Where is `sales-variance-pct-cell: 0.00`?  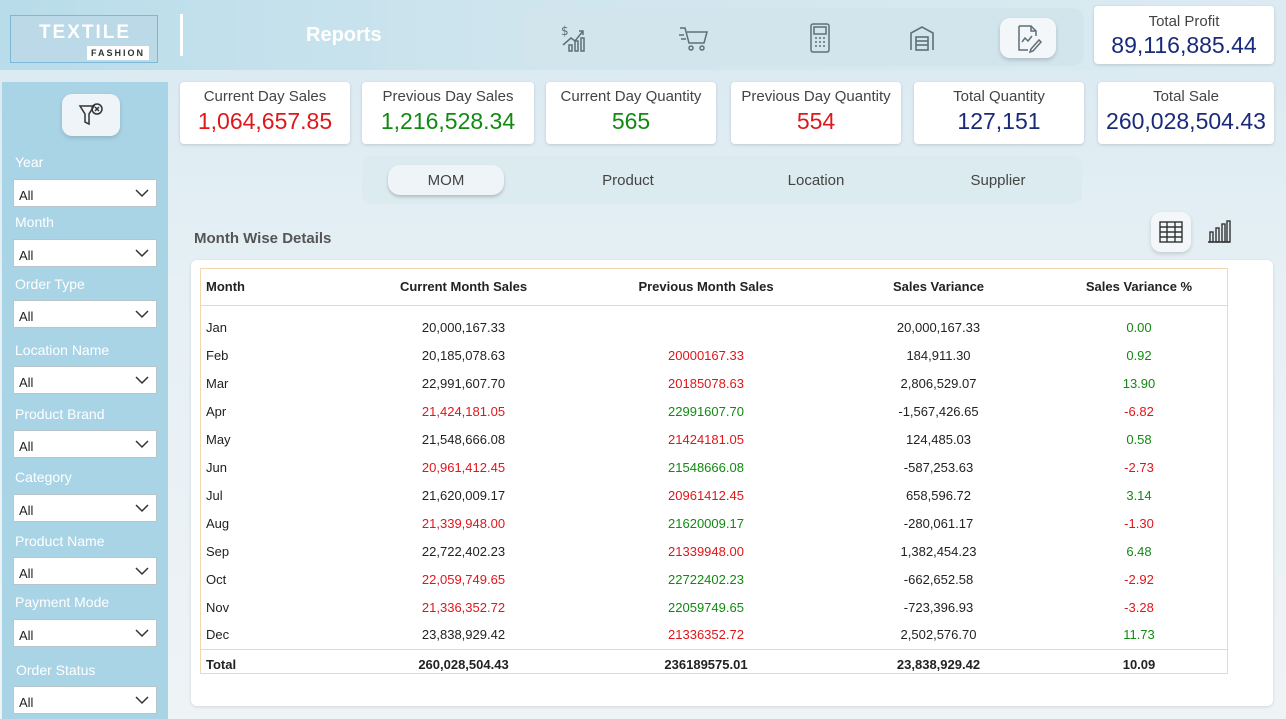
sales-variance-pct-cell: 0.00 is located at coordinates (1139, 327).